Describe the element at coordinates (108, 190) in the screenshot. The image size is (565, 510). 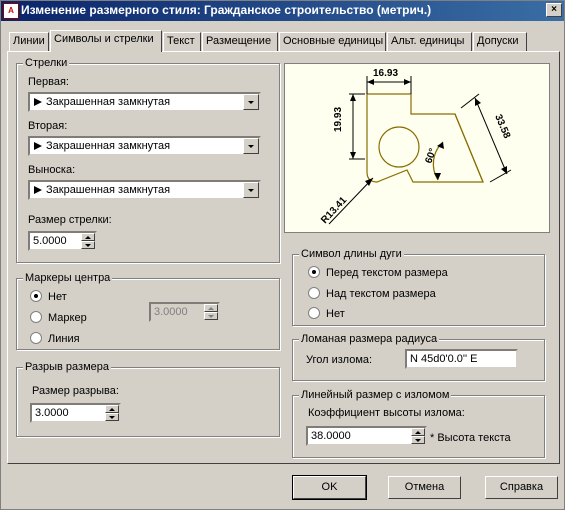
I see `leader-arrow-value: Закрашенная замкнутая` at that location.